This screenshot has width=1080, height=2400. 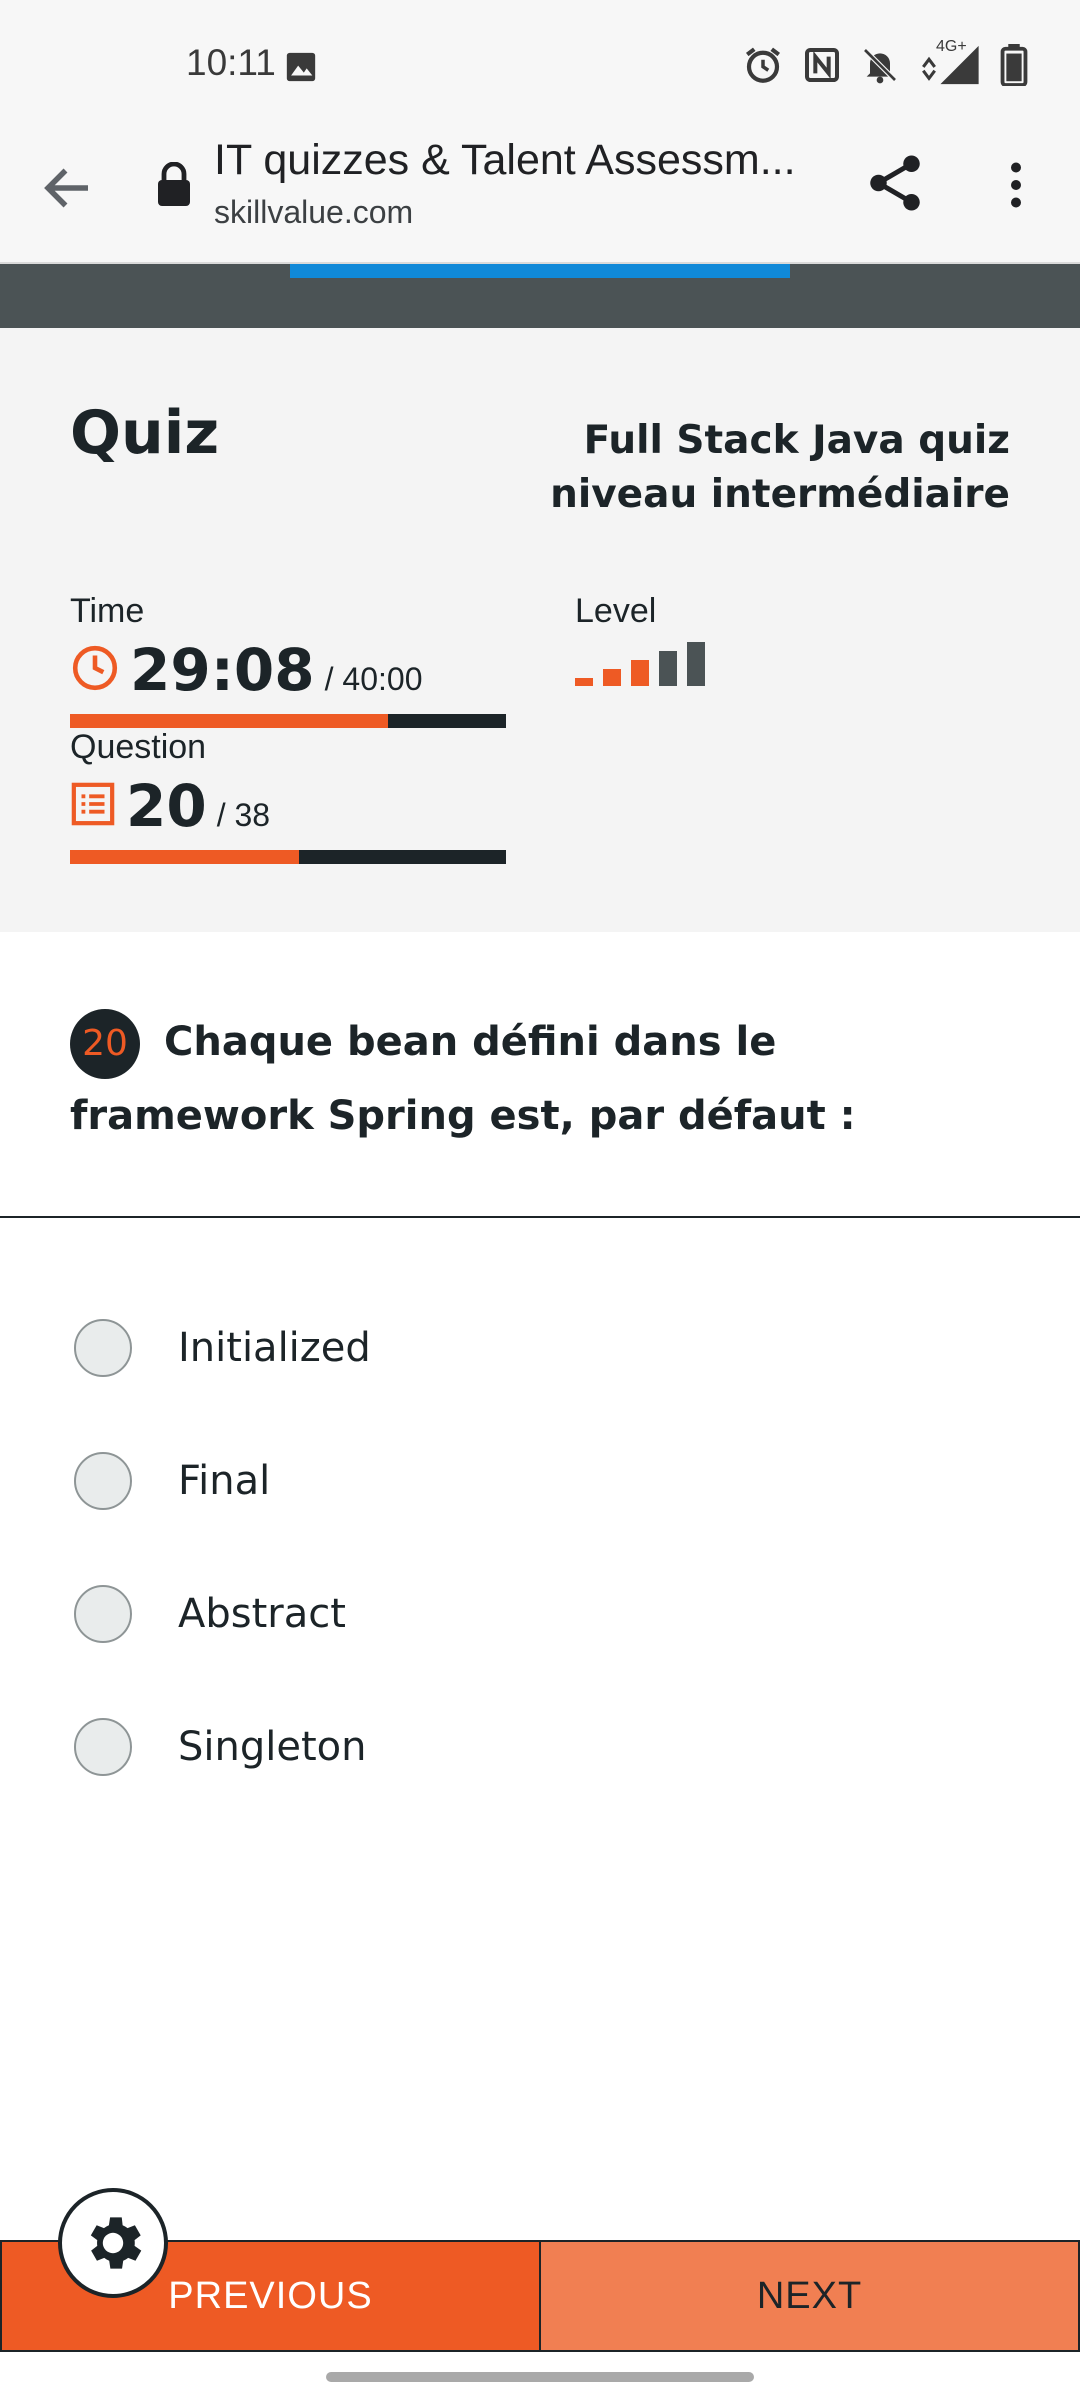 I want to click on level-indicator, so click(x=645, y=663).